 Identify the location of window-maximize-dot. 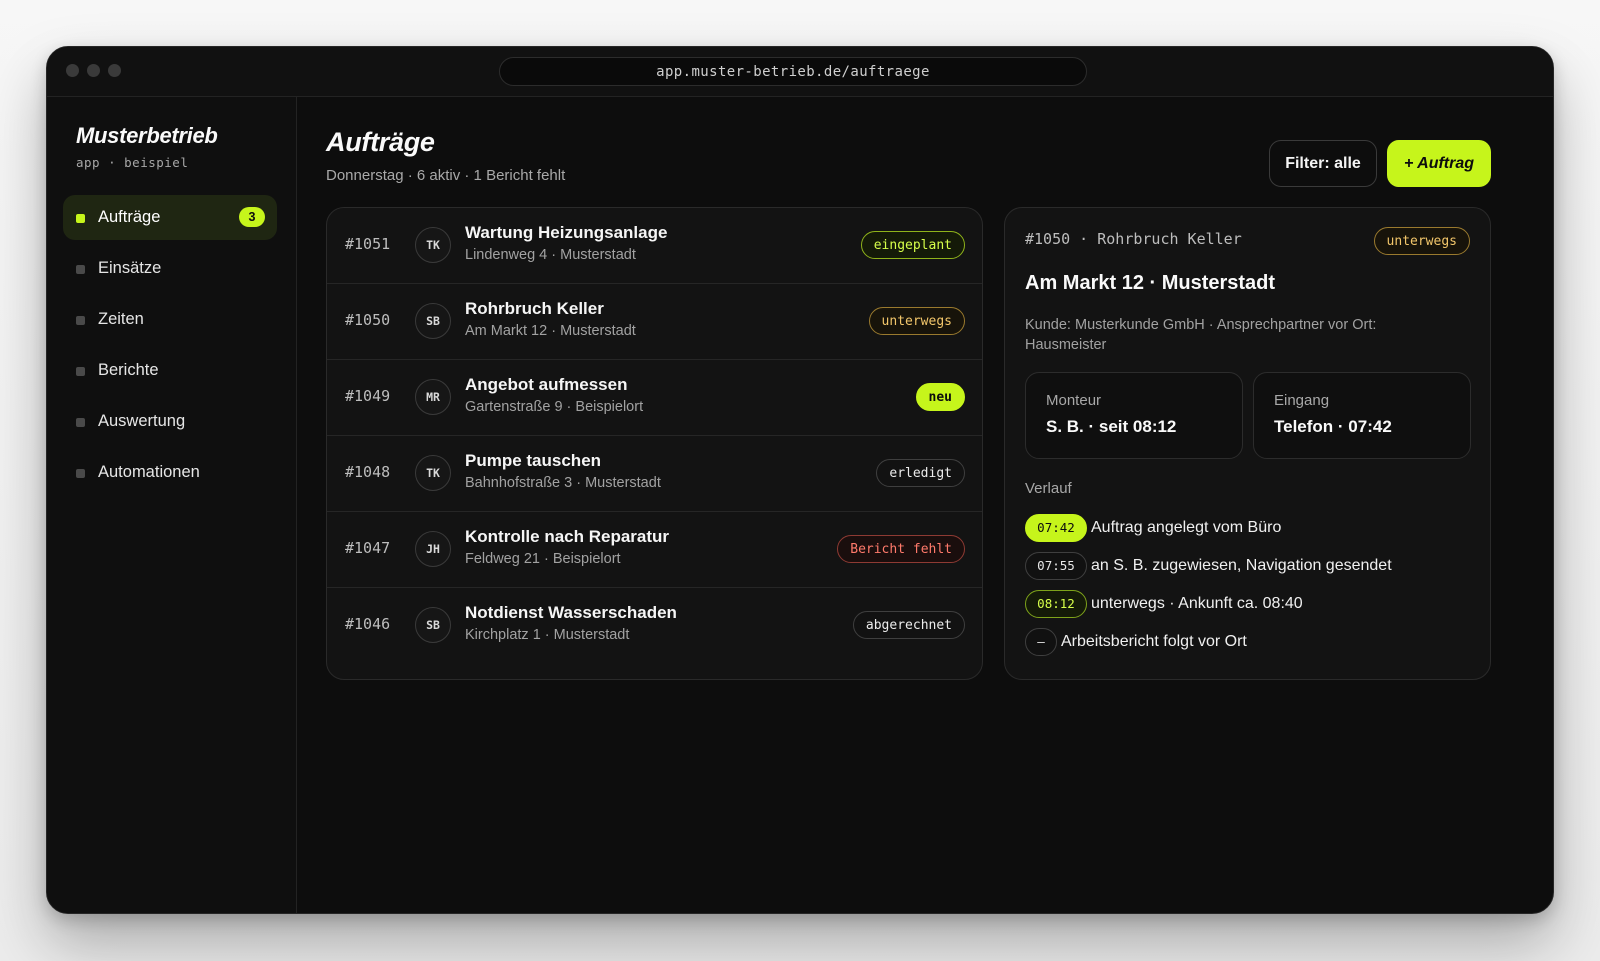
(114, 70).